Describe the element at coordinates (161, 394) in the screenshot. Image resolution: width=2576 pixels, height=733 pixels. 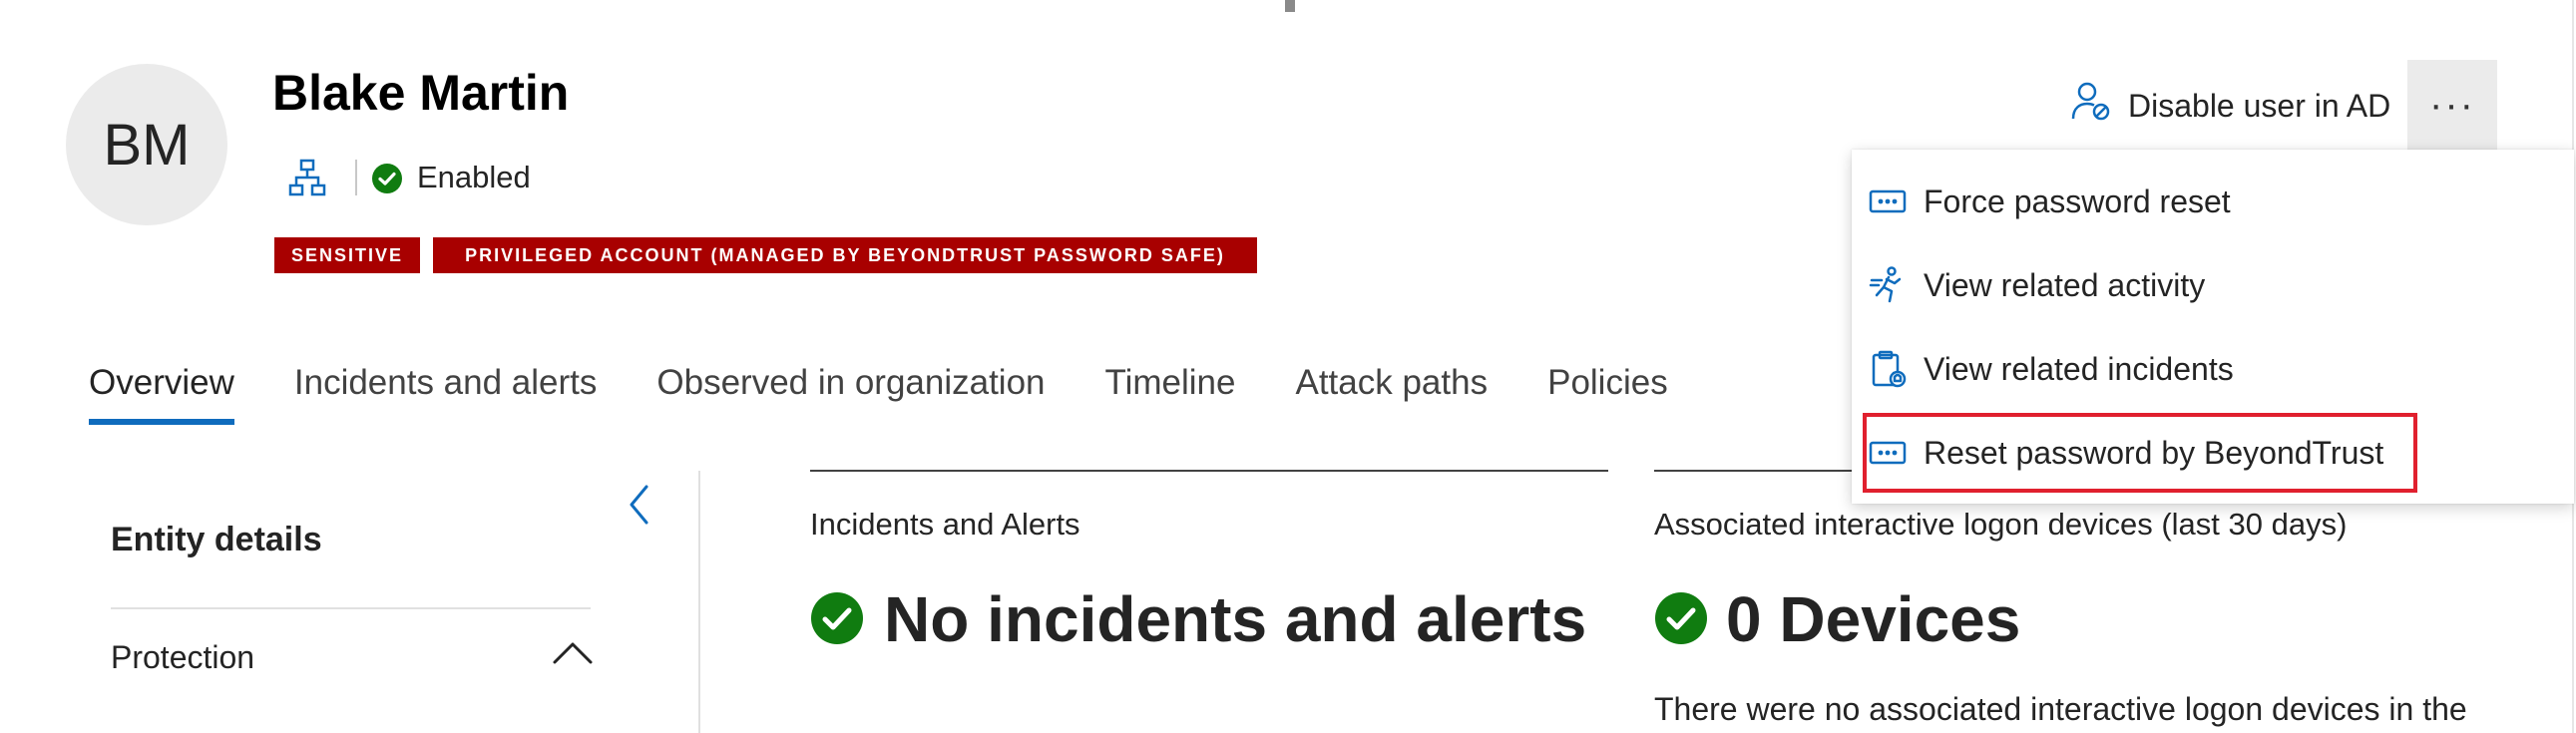
I see `tab-overview: Overview` at that location.